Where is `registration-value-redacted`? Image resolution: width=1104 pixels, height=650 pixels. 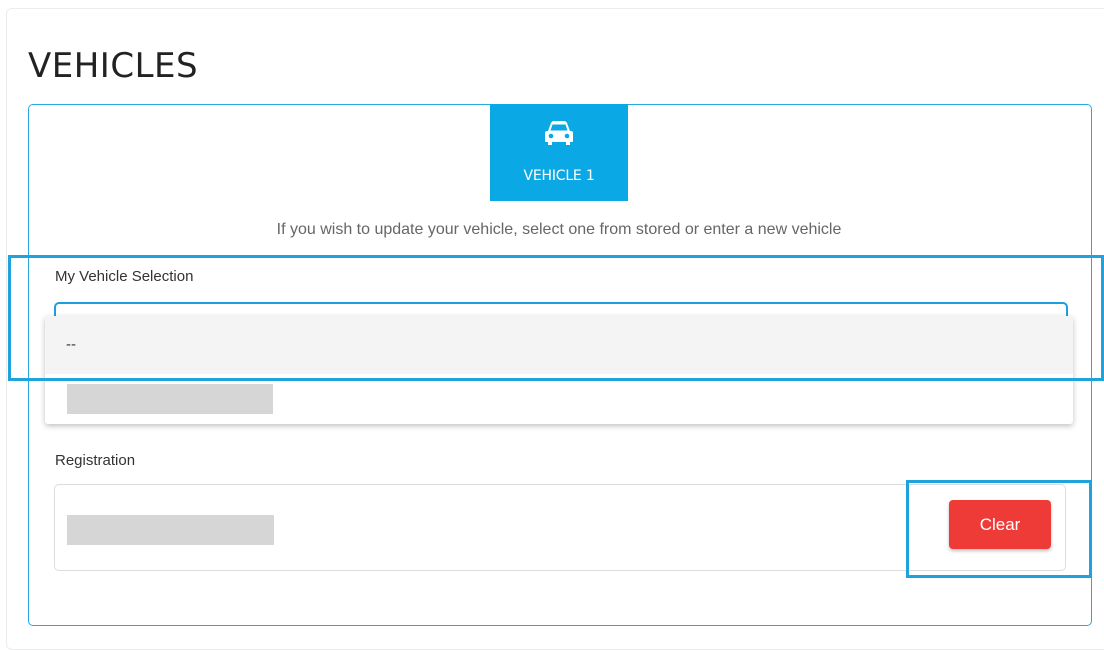 registration-value-redacted is located at coordinates (170, 530).